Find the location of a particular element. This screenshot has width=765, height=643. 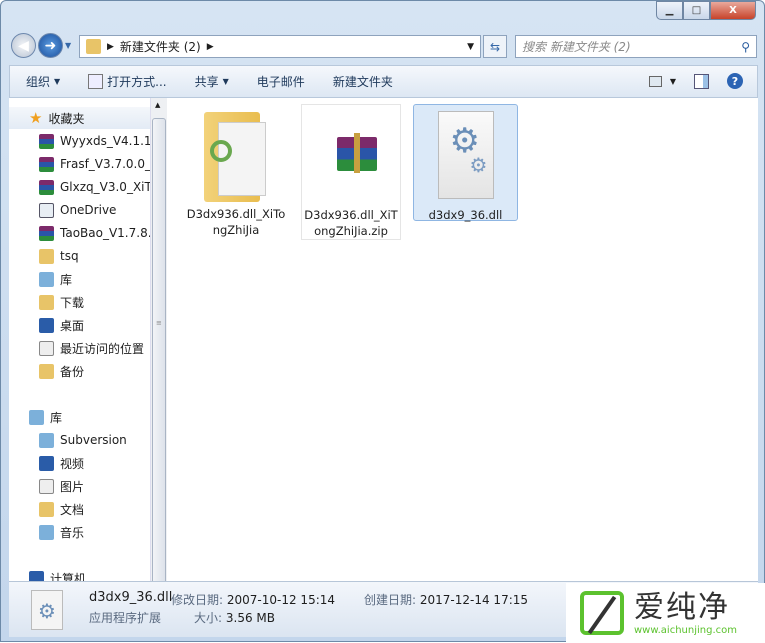

sidebar-item: 视频 is located at coordinates (61, 463).